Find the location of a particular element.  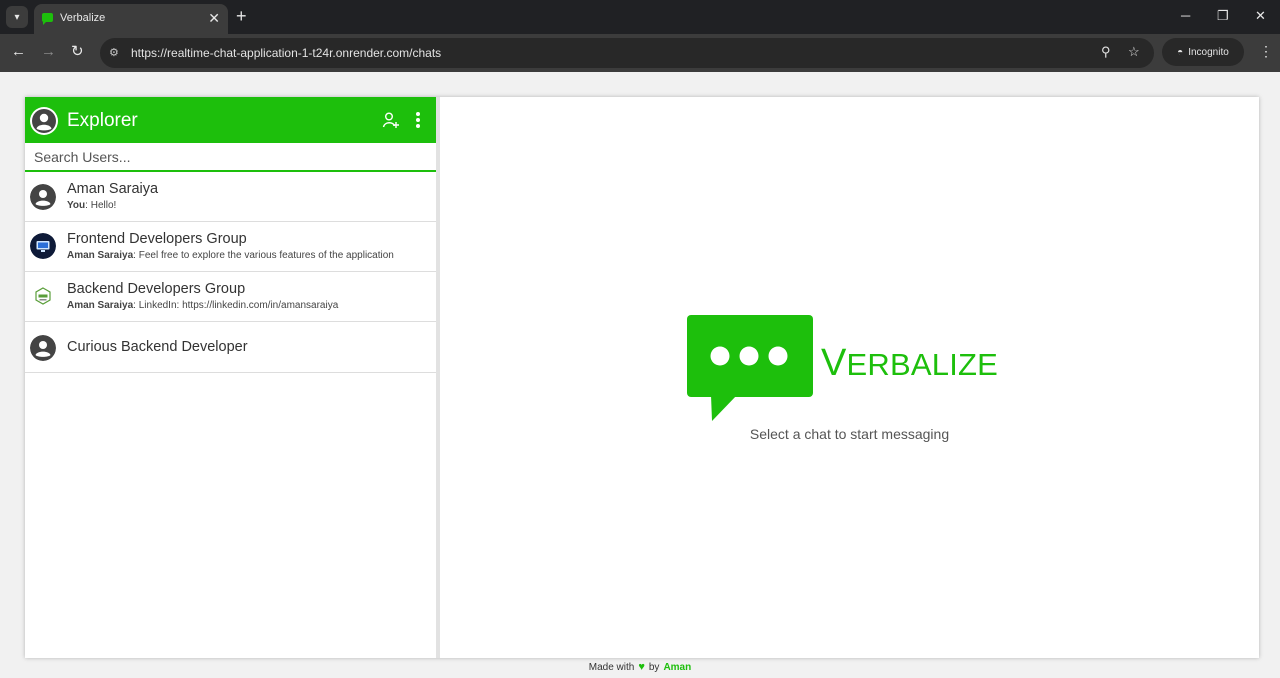

footer-by: by is located at coordinates (654, 667).